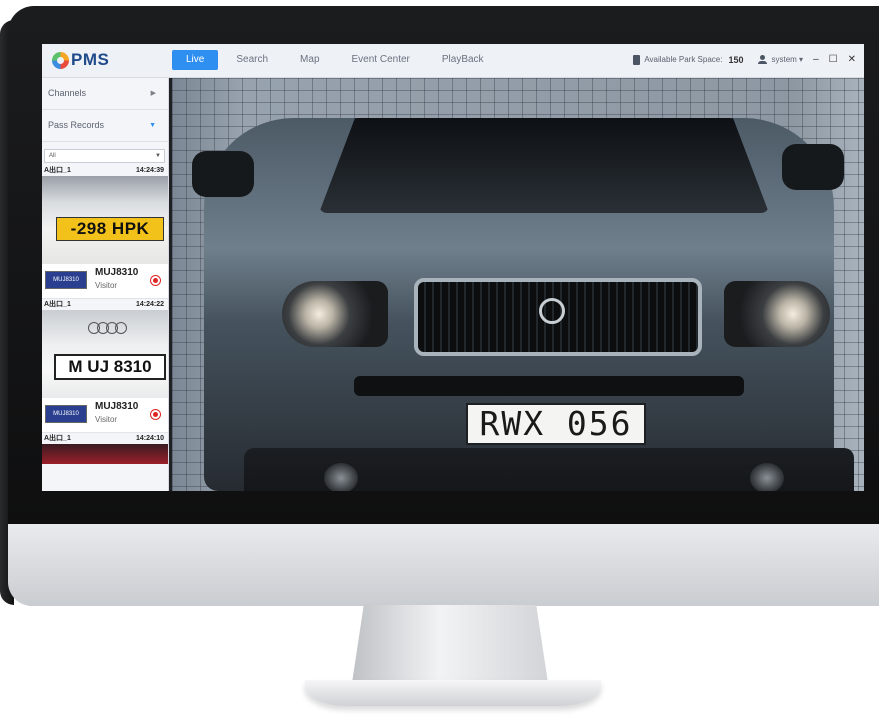 The height and width of the screenshot is (716, 879). Describe the element at coordinates (149, 304) in the screenshot. I see `record-time: 14:24:22` at that location.